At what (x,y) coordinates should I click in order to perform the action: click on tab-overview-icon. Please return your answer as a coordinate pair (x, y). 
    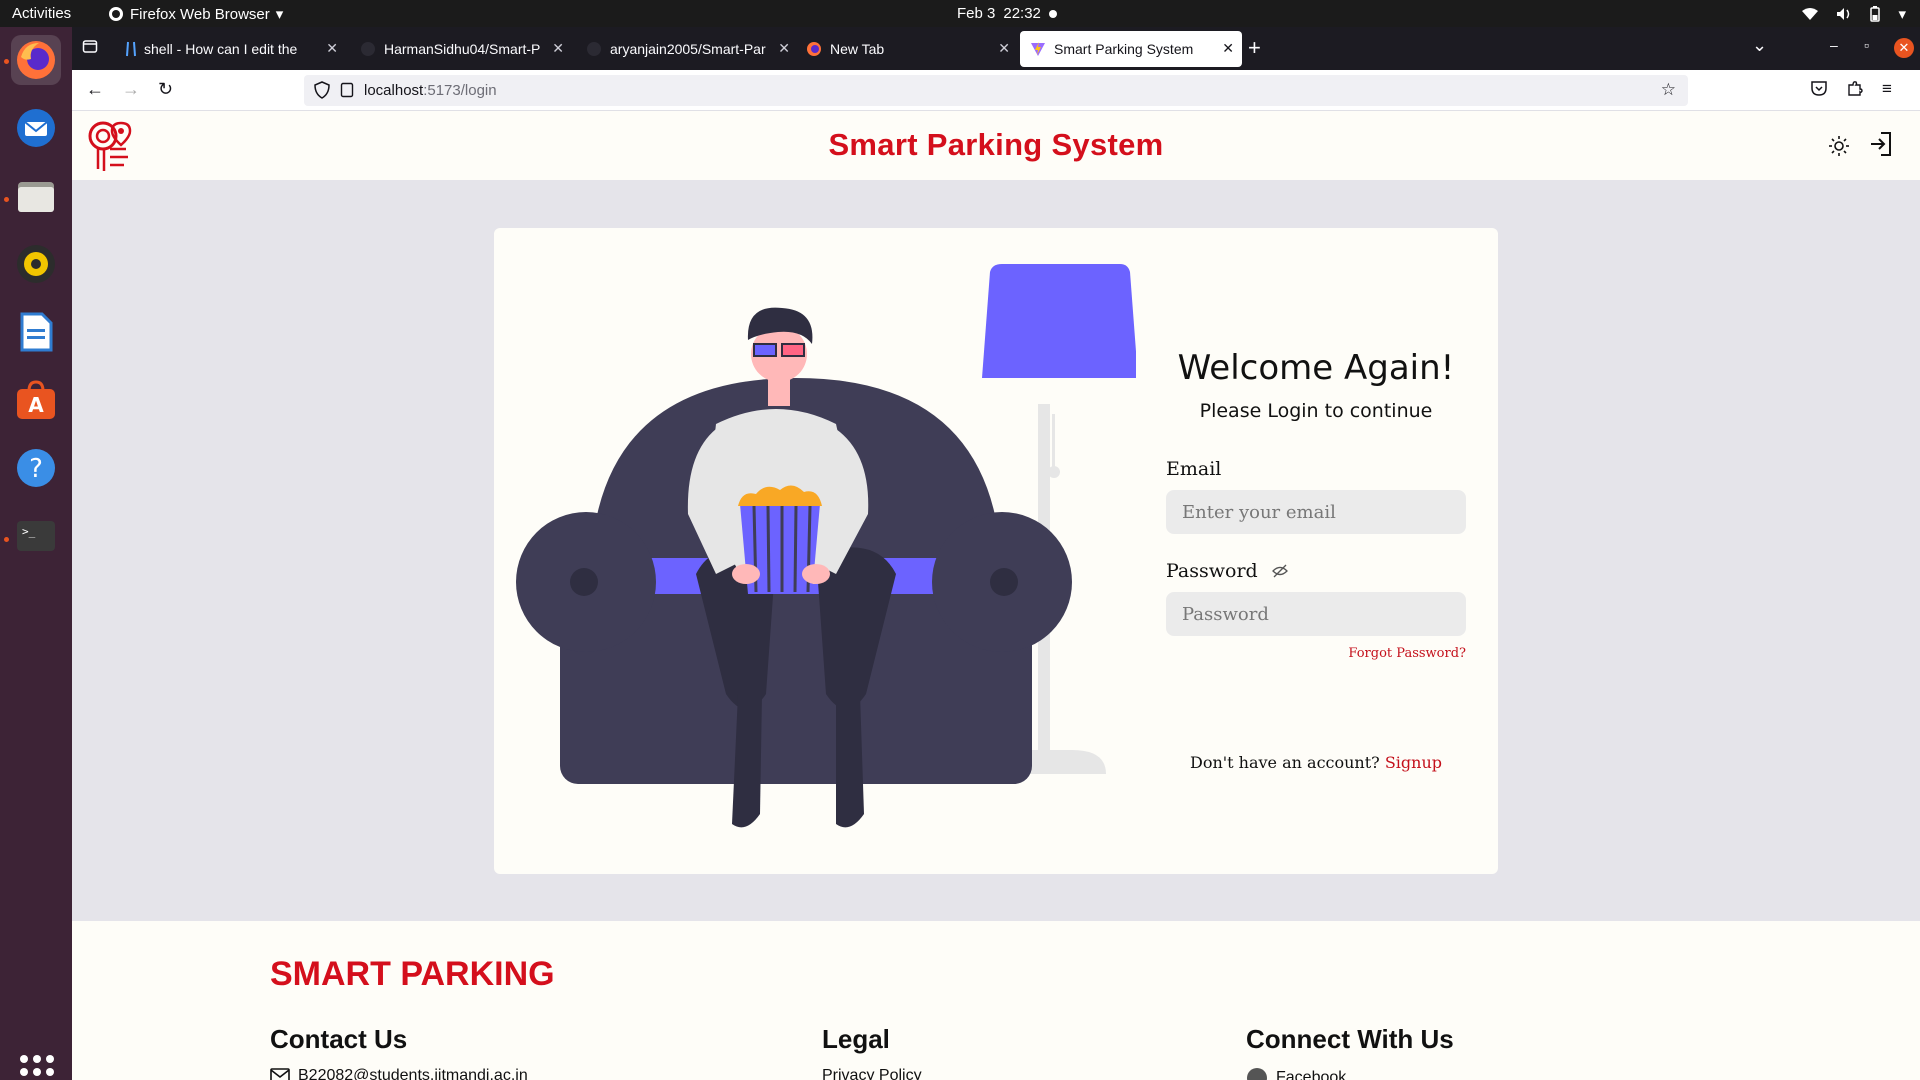
    Looking at the image, I should click on (90, 46).